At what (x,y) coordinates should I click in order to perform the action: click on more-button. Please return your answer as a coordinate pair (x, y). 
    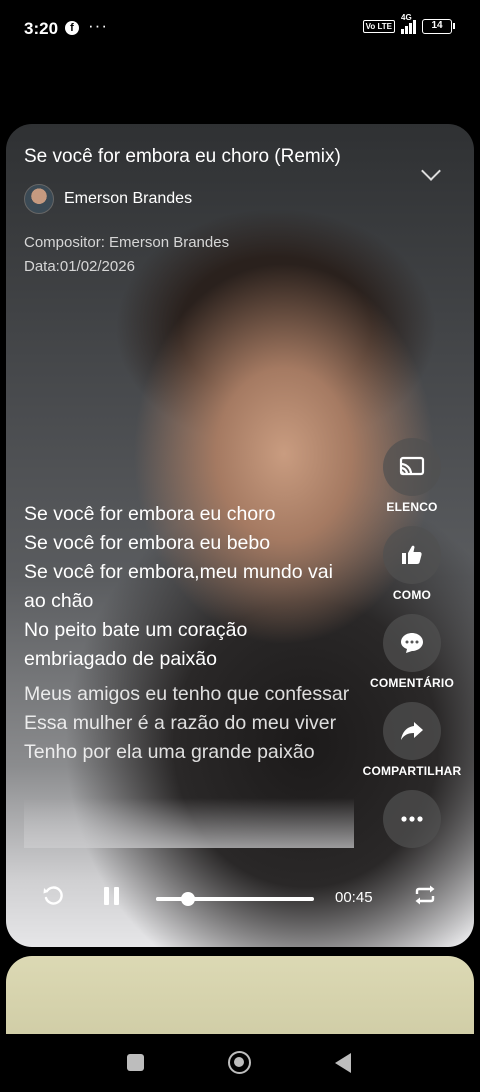
    Looking at the image, I should click on (412, 819).